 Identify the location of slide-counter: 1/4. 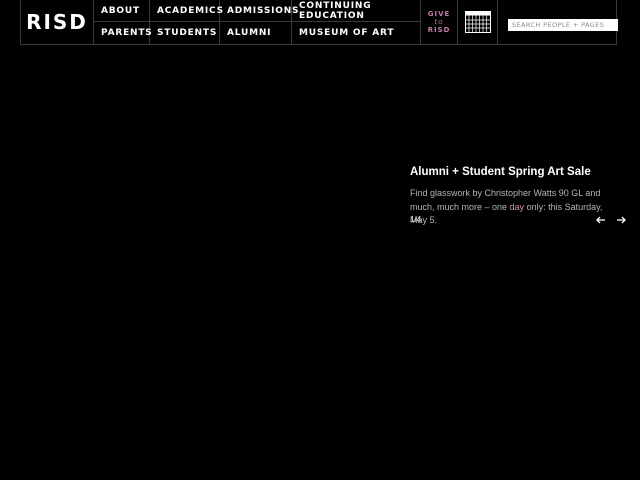
(416, 219).